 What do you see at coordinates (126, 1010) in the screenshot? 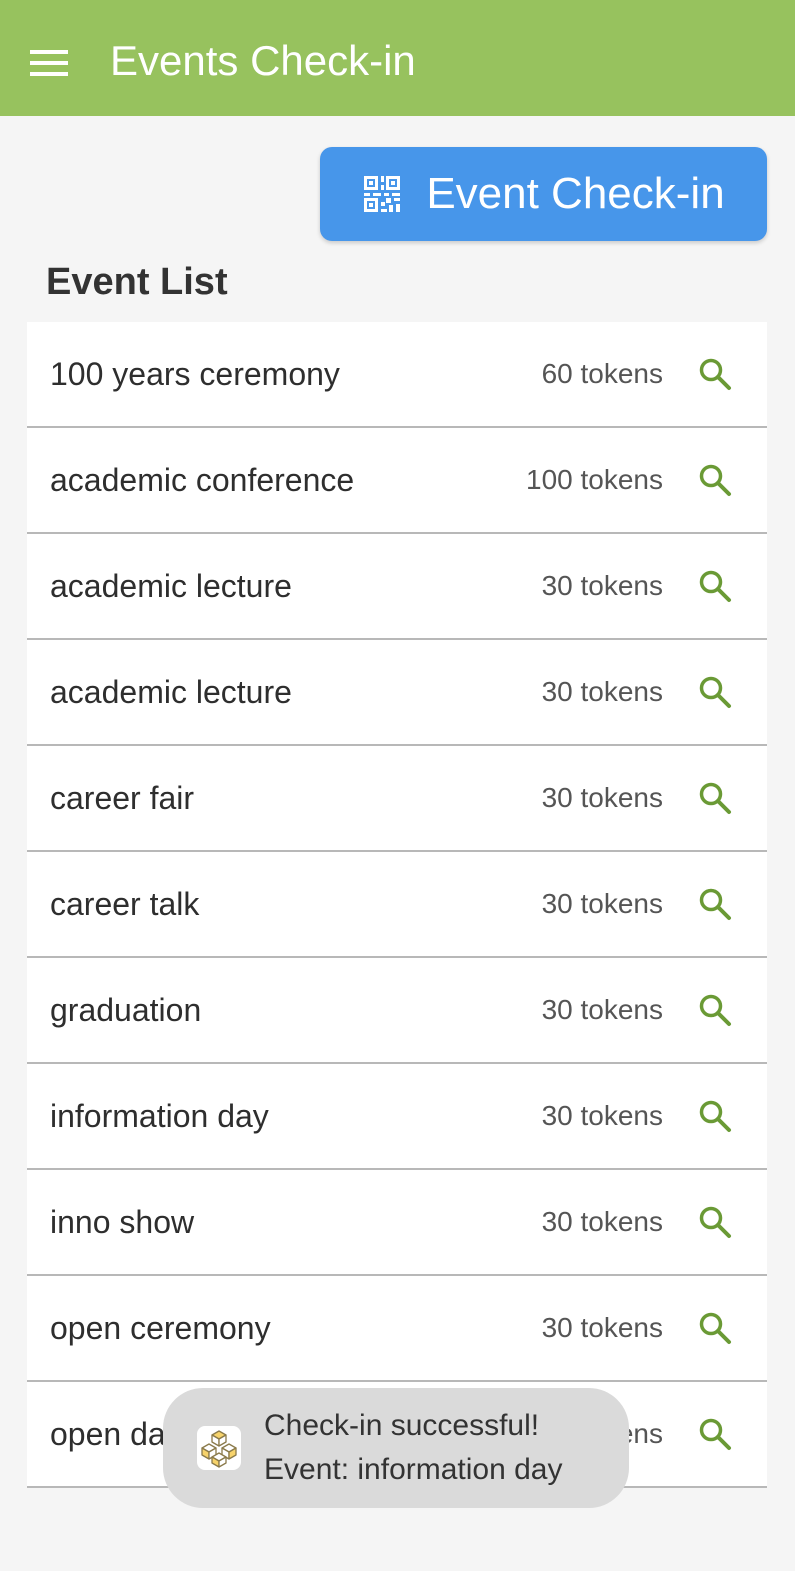
I see `event-name: graduation` at bounding box center [126, 1010].